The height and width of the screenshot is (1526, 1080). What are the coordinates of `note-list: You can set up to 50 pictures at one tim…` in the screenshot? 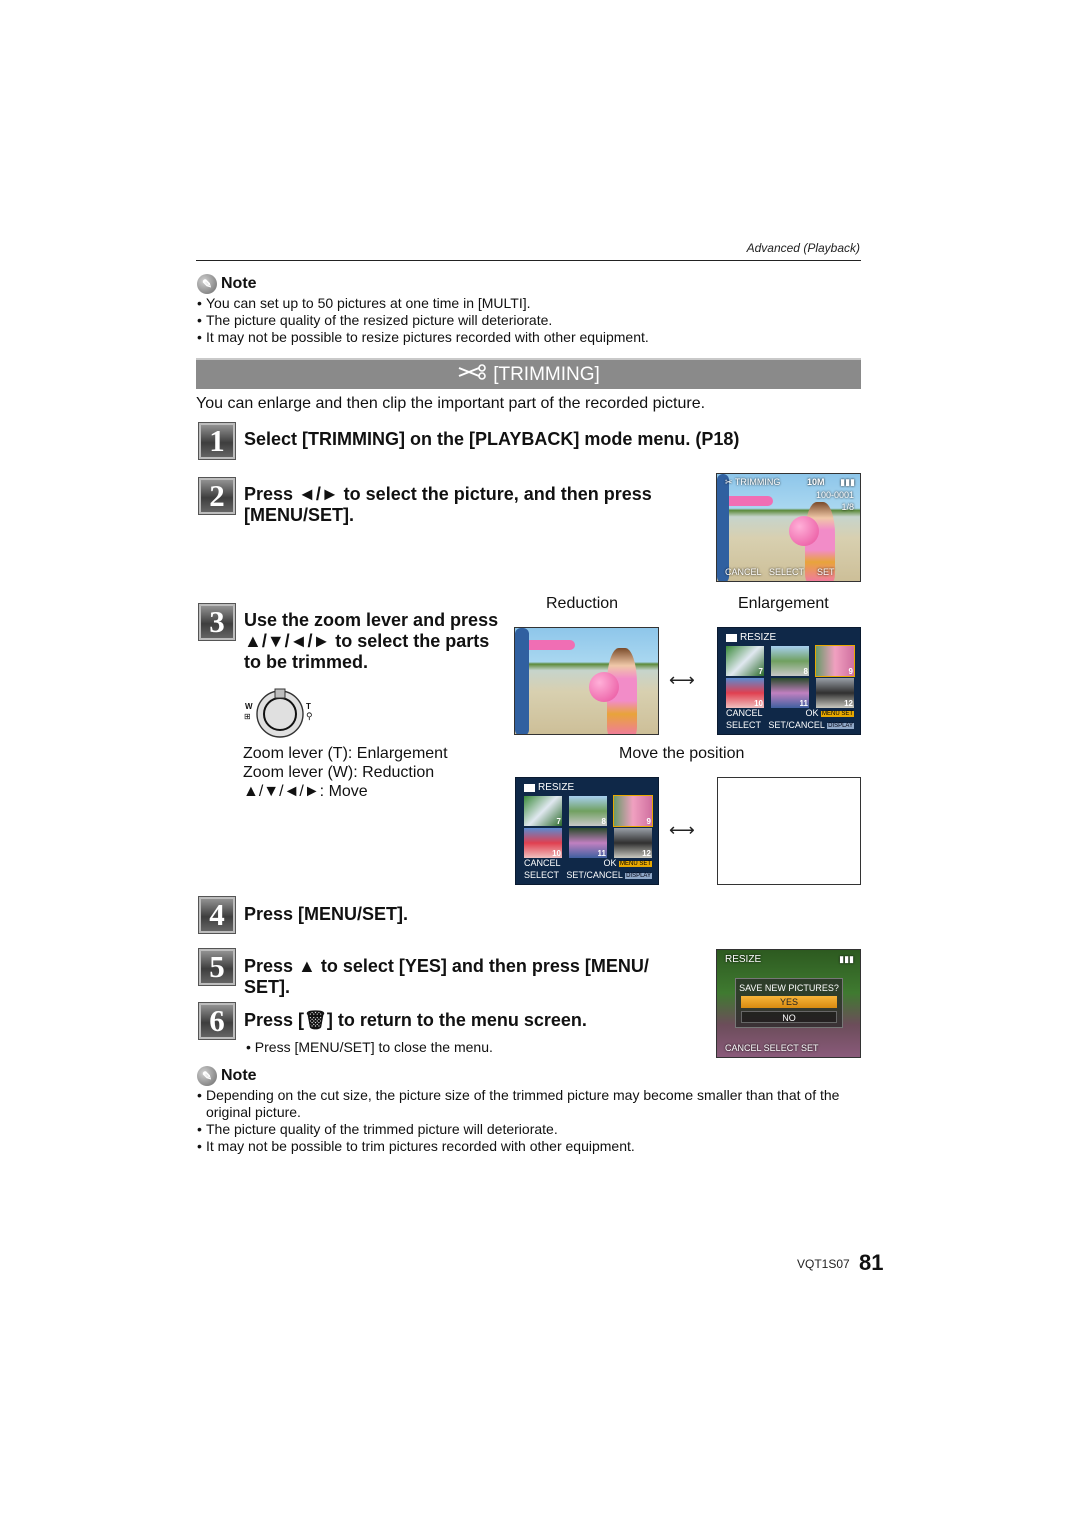 It's located at (529, 320).